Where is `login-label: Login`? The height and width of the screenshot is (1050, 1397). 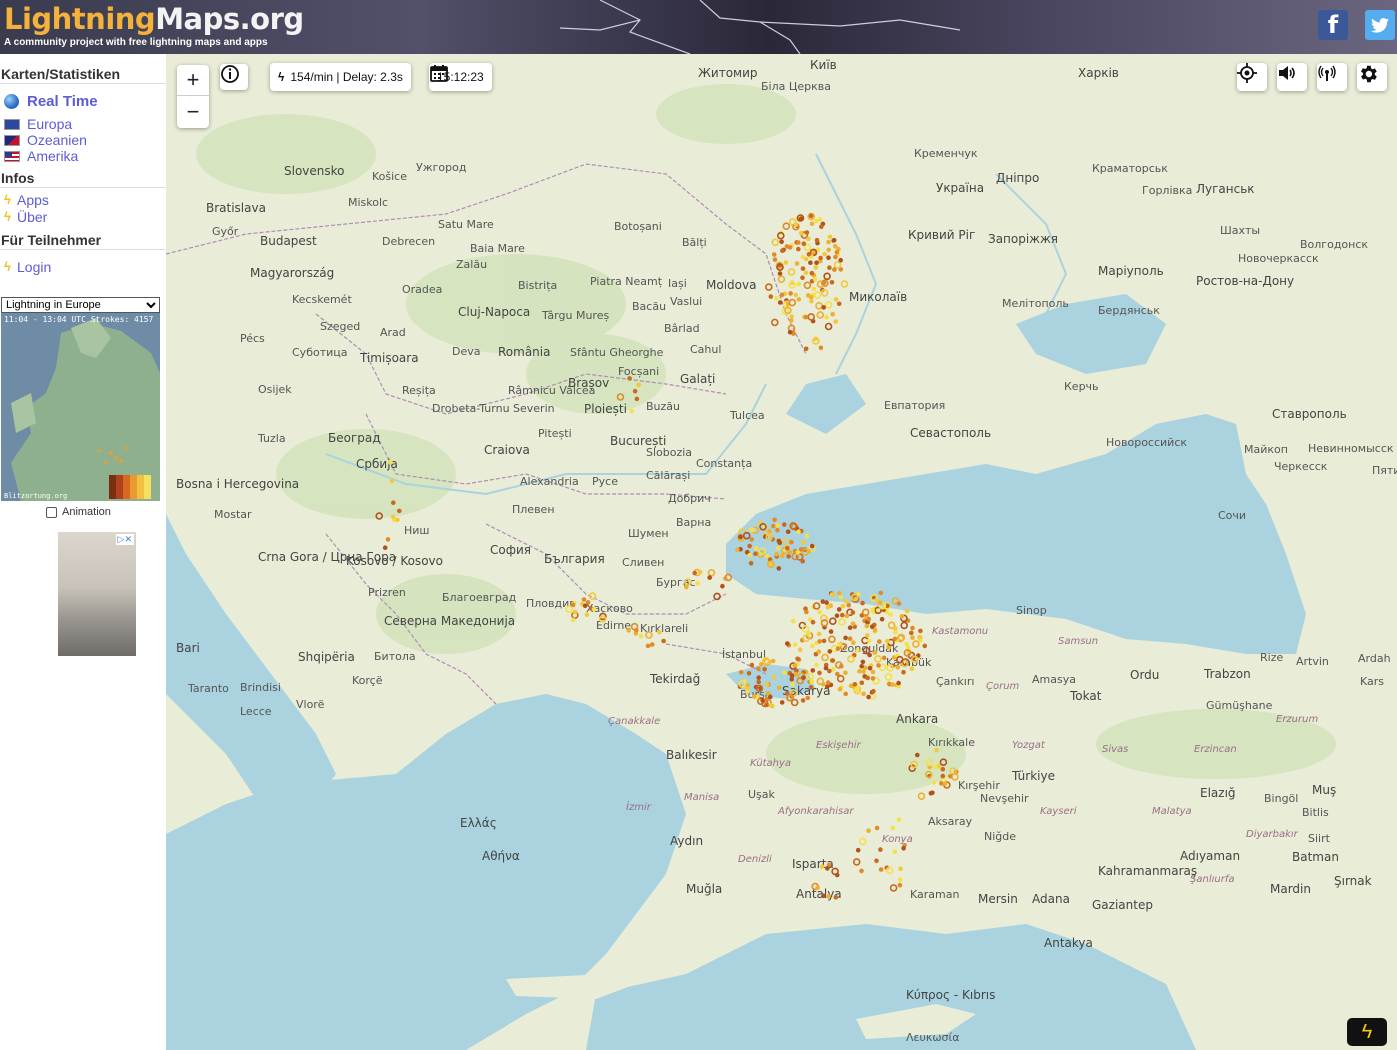
login-label: Login is located at coordinates (34, 267).